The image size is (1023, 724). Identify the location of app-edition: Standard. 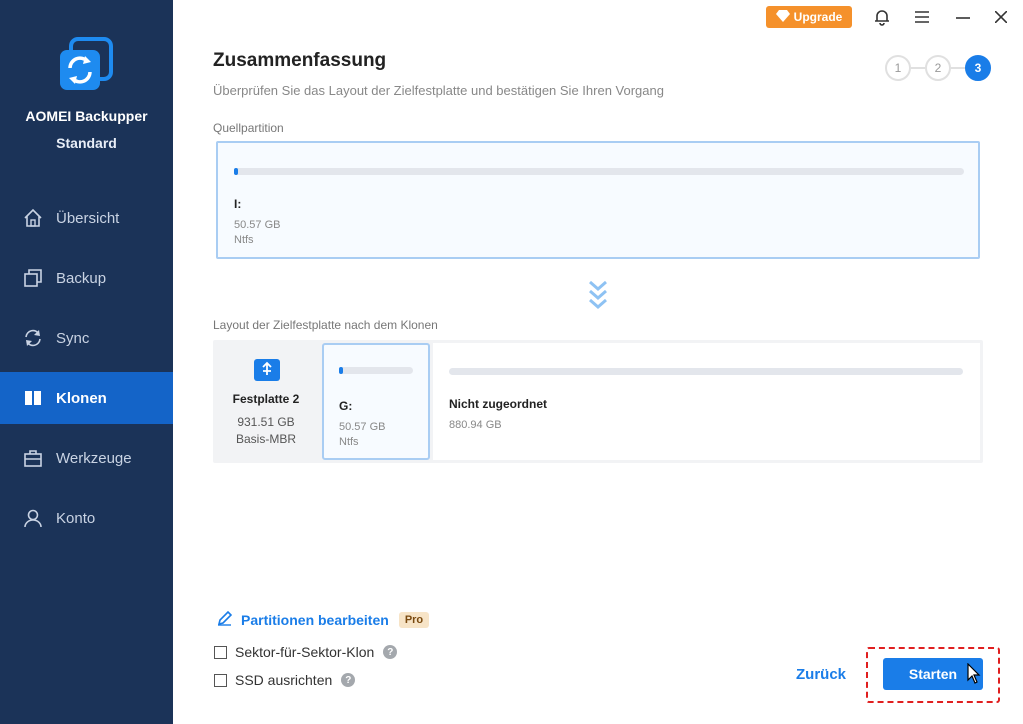
(86, 143).